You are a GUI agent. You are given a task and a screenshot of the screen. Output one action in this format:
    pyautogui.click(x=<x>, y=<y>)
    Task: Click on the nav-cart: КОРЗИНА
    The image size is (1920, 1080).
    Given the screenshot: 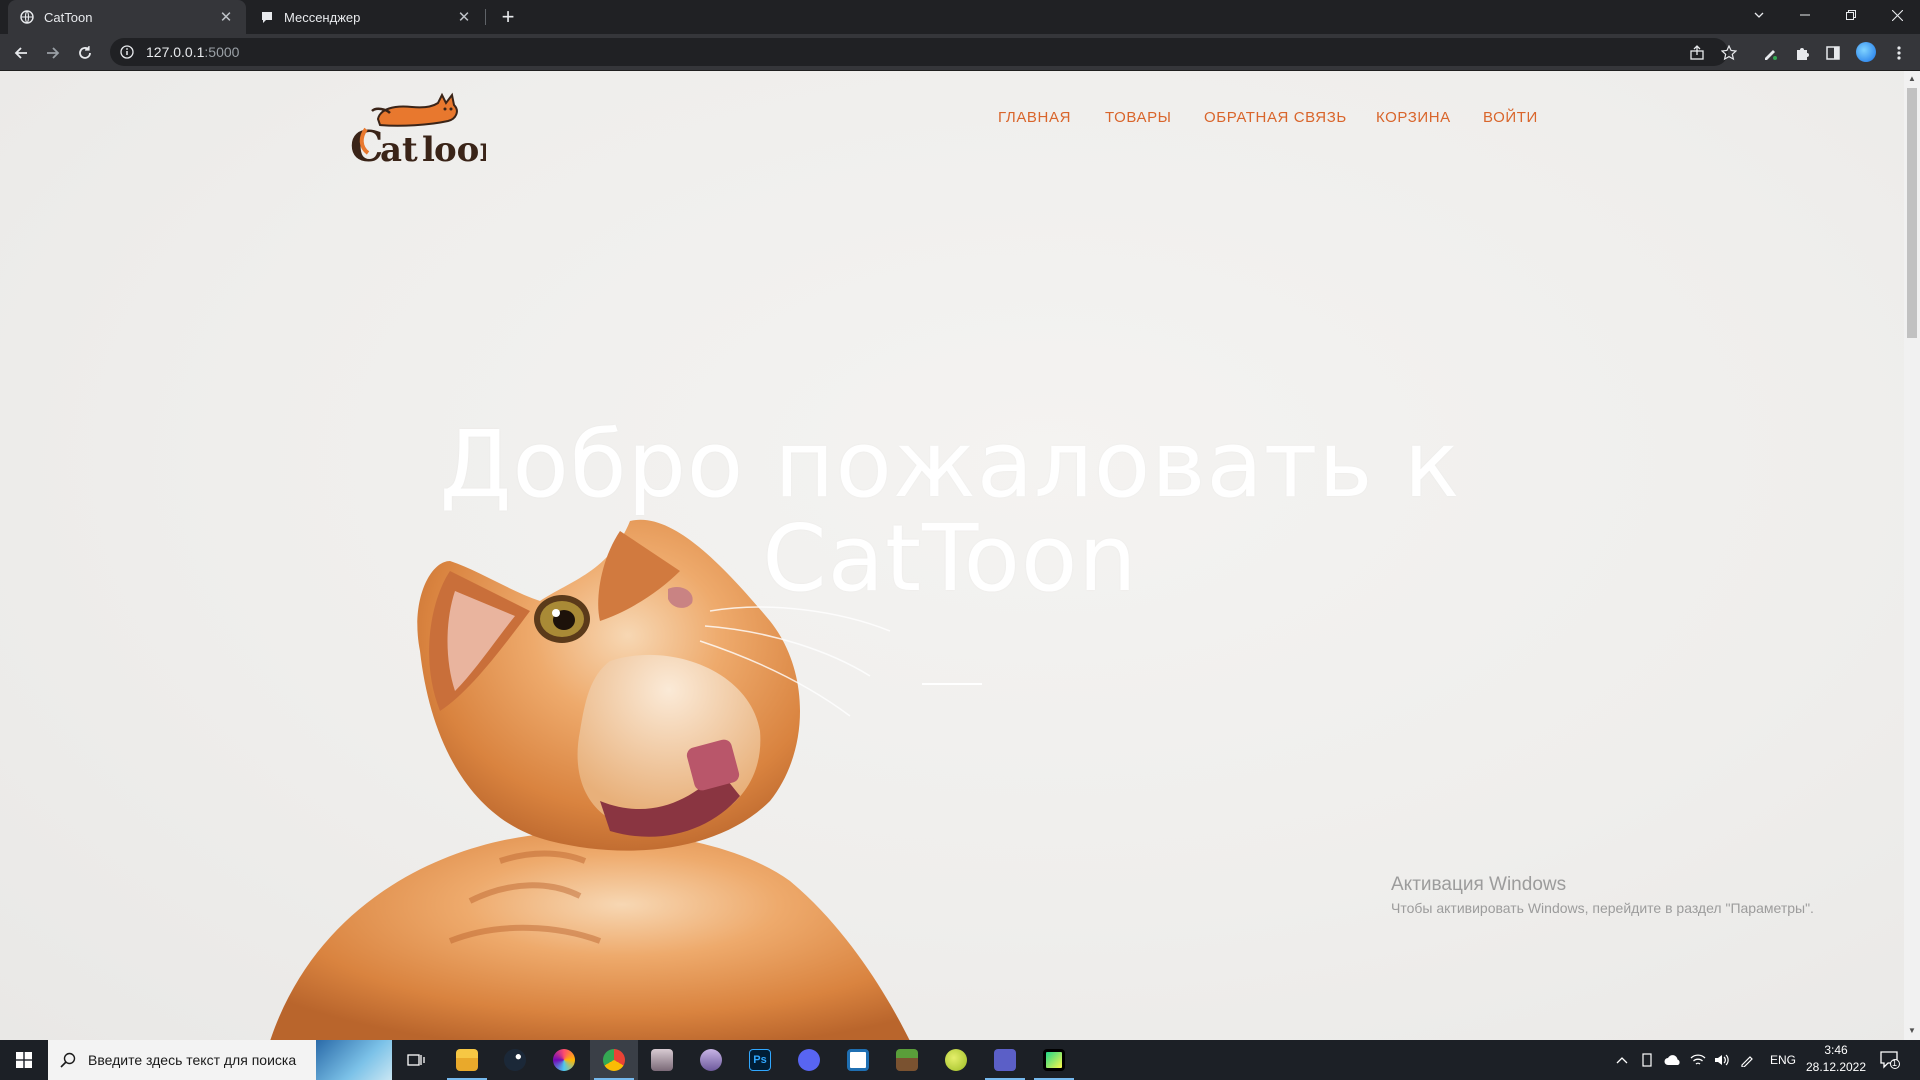 What is the action you would take?
    pyautogui.click(x=1413, y=117)
    